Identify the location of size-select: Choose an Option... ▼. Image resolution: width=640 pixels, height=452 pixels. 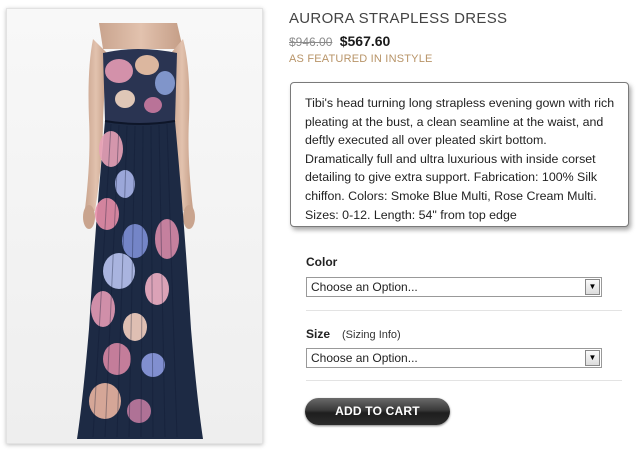
(454, 358).